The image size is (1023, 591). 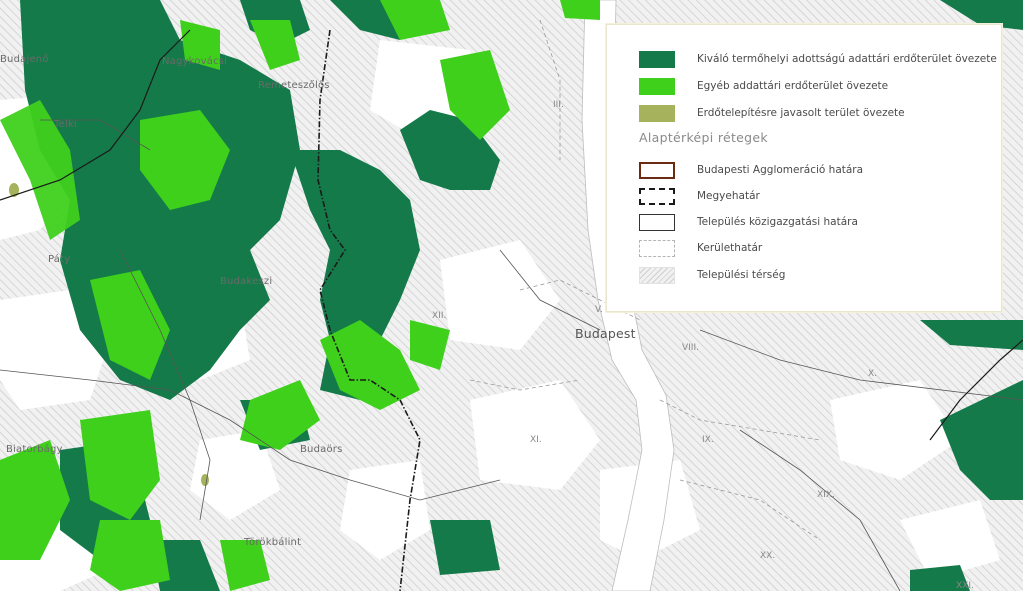 What do you see at coordinates (657, 113) in the screenshot?
I see `olive-swatch-icon` at bounding box center [657, 113].